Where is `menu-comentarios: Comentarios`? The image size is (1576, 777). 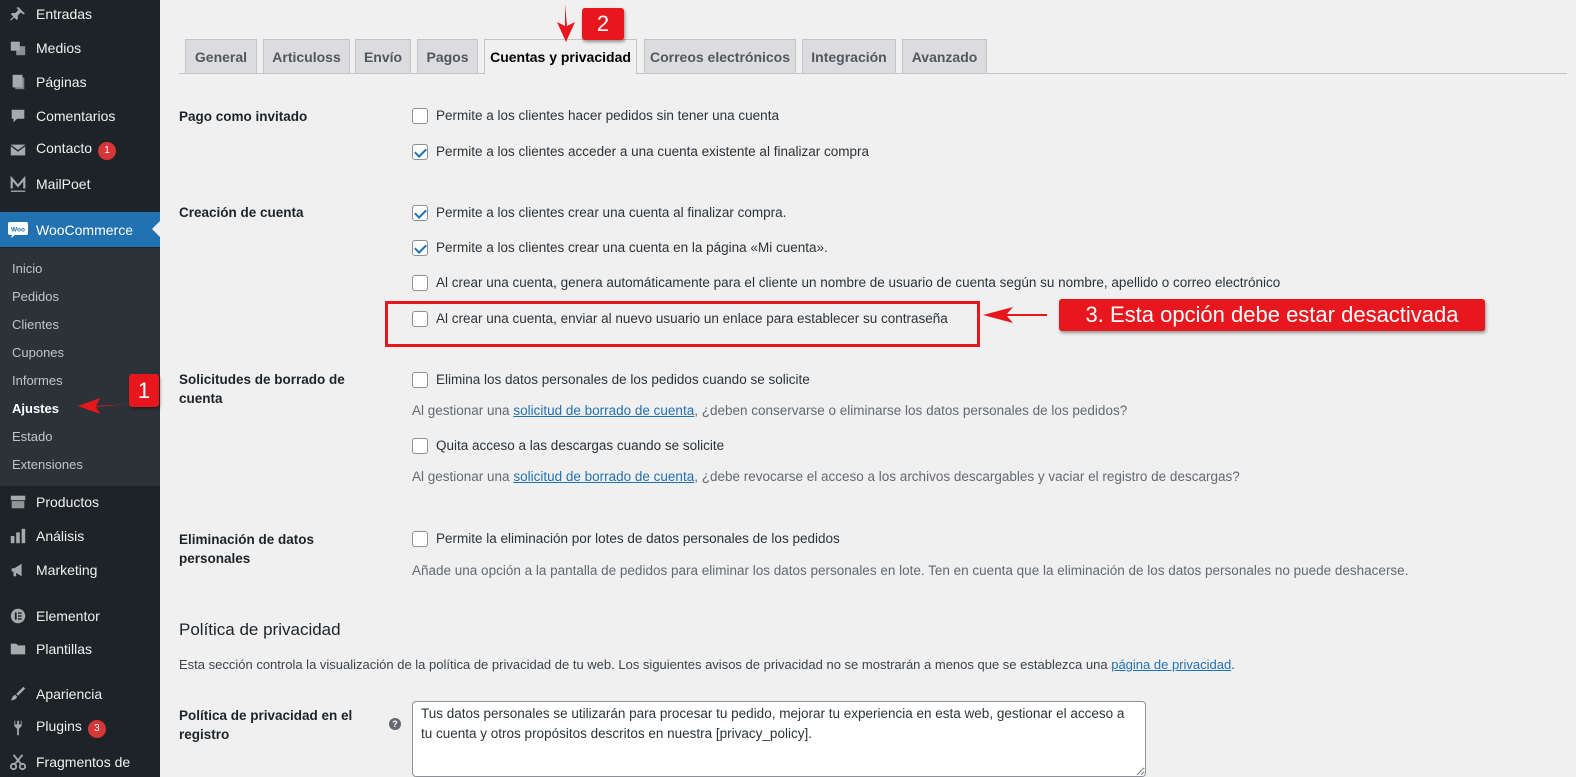 menu-comentarios: Comentarios is located at coordinates (80, 116).